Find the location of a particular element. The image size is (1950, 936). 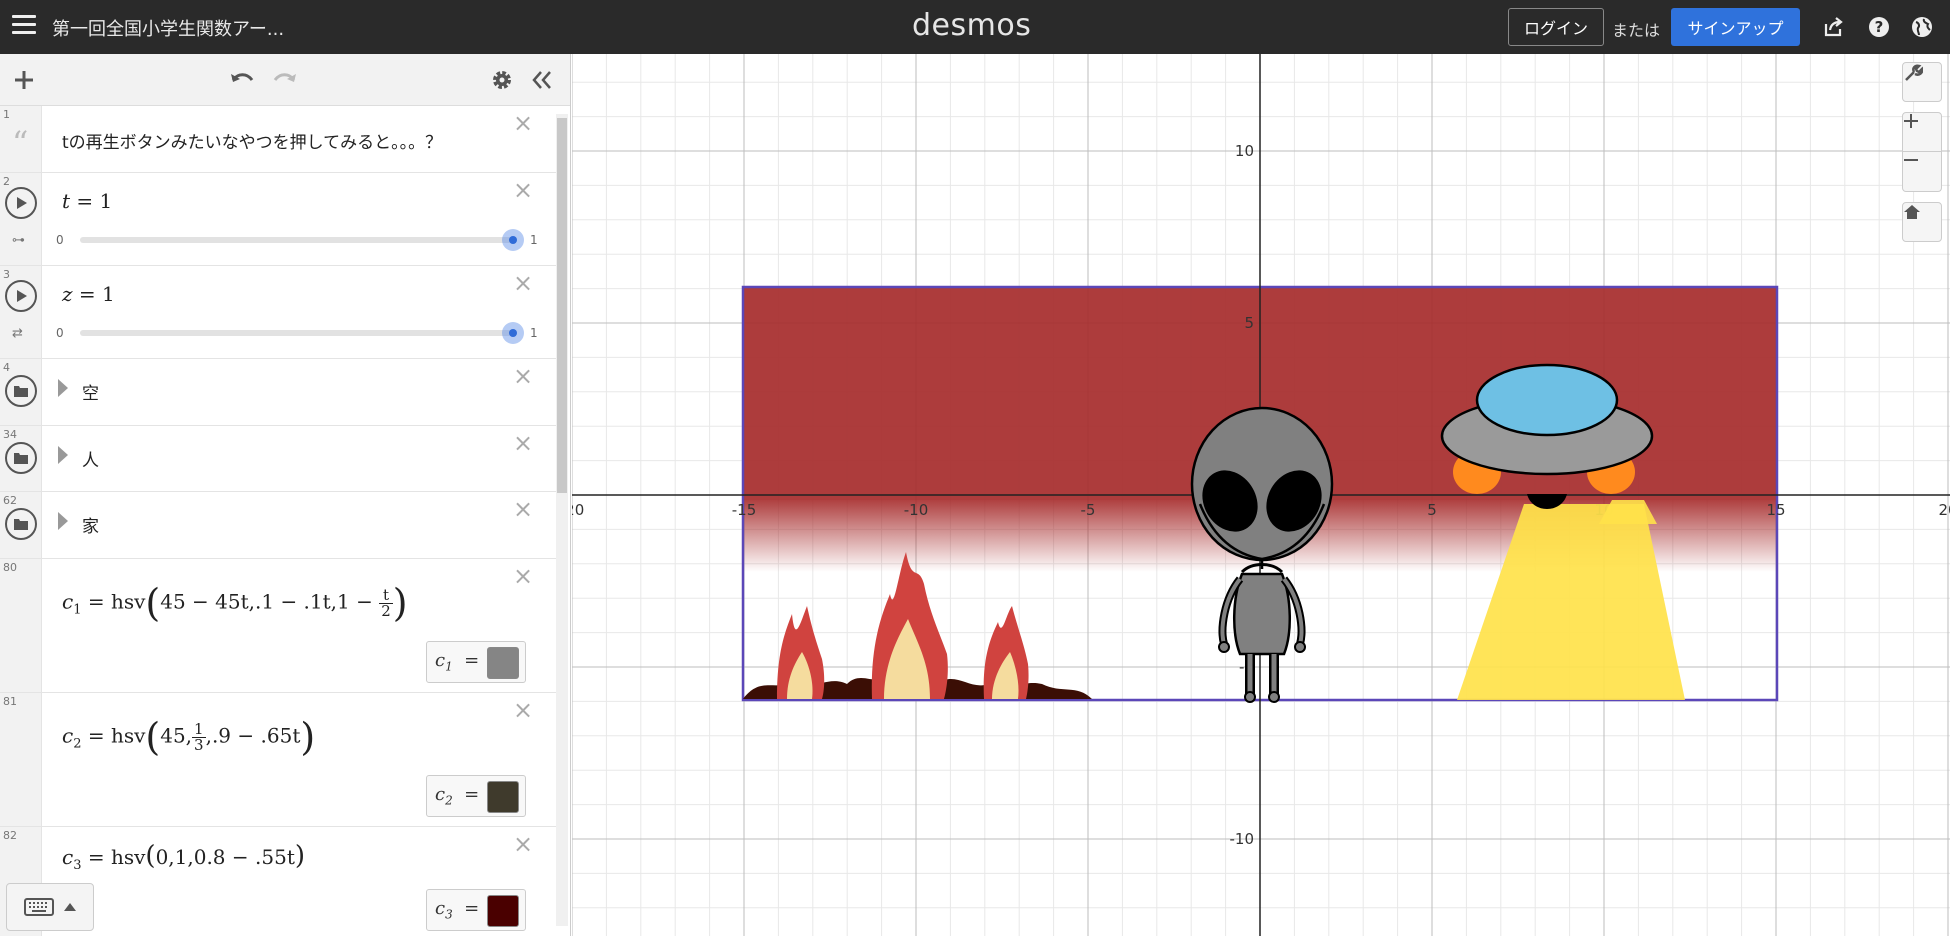

expression-c2: 81 c2 = hsv(45, 1 3 ,.9 − .65t) c2 = × is located at coordinates (278, 760).